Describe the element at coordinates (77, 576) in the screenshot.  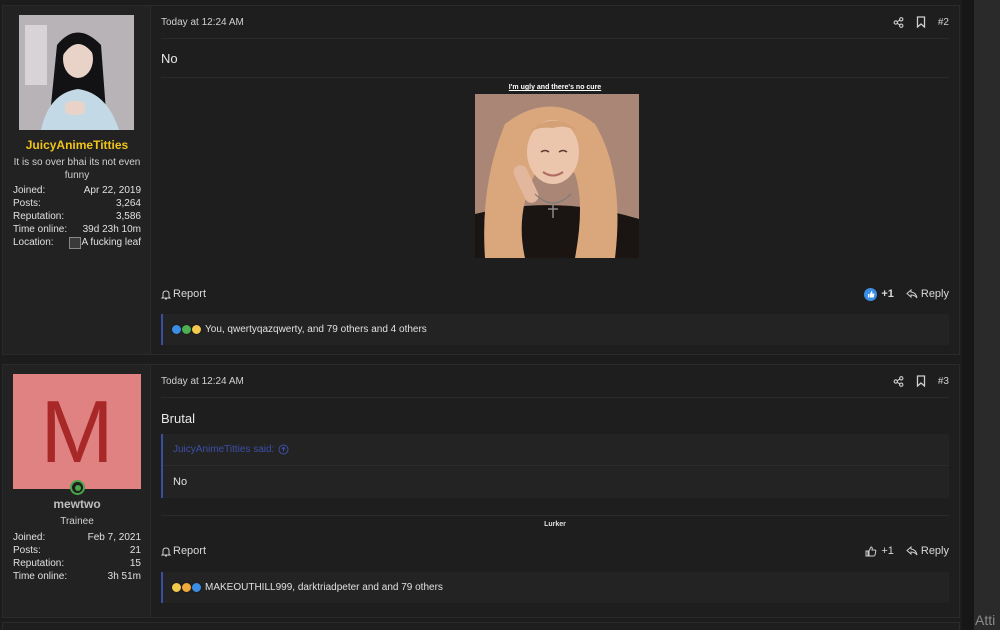
I see `stat-time-online: Time online: 3h 51m` at that location.